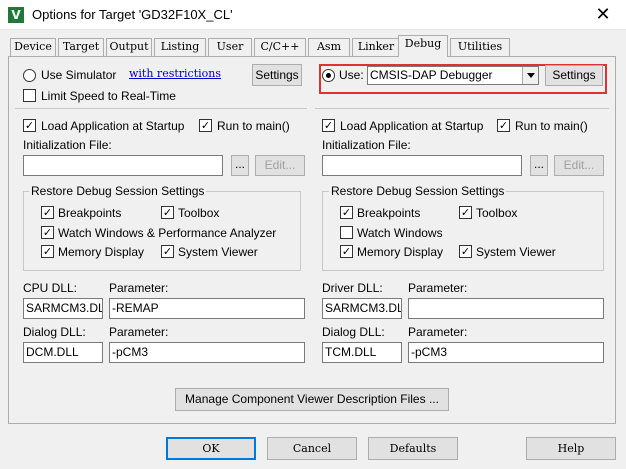 Image resolution: width=626 pixels, height=469 pixels. What do you see at coordinates (603, 15) in the screenshot?
I see `close-icon: ✕` at bounding box center [603, 15].